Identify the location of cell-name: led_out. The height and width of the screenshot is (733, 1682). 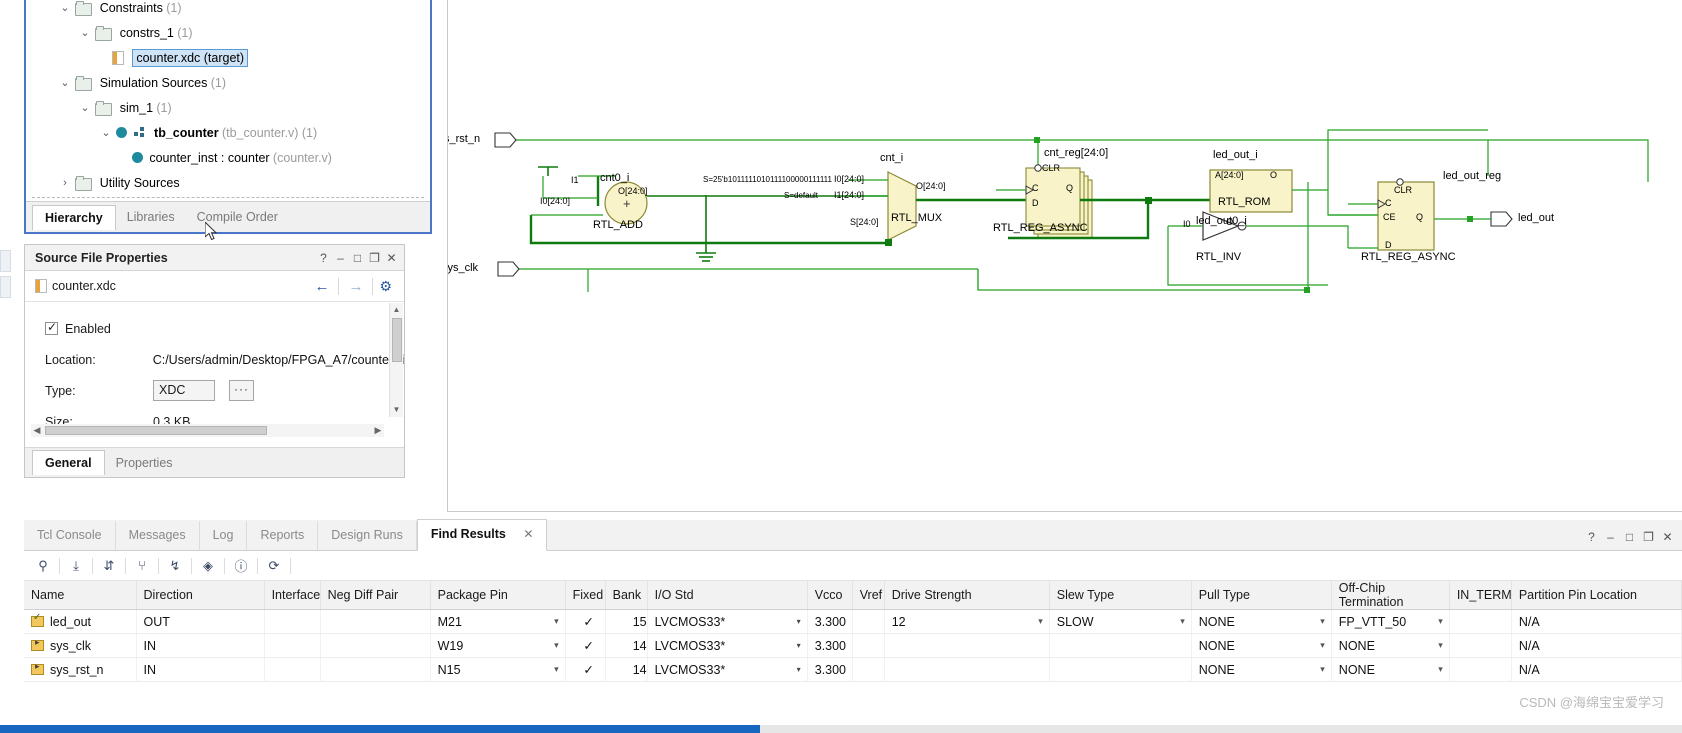
(80, 621).